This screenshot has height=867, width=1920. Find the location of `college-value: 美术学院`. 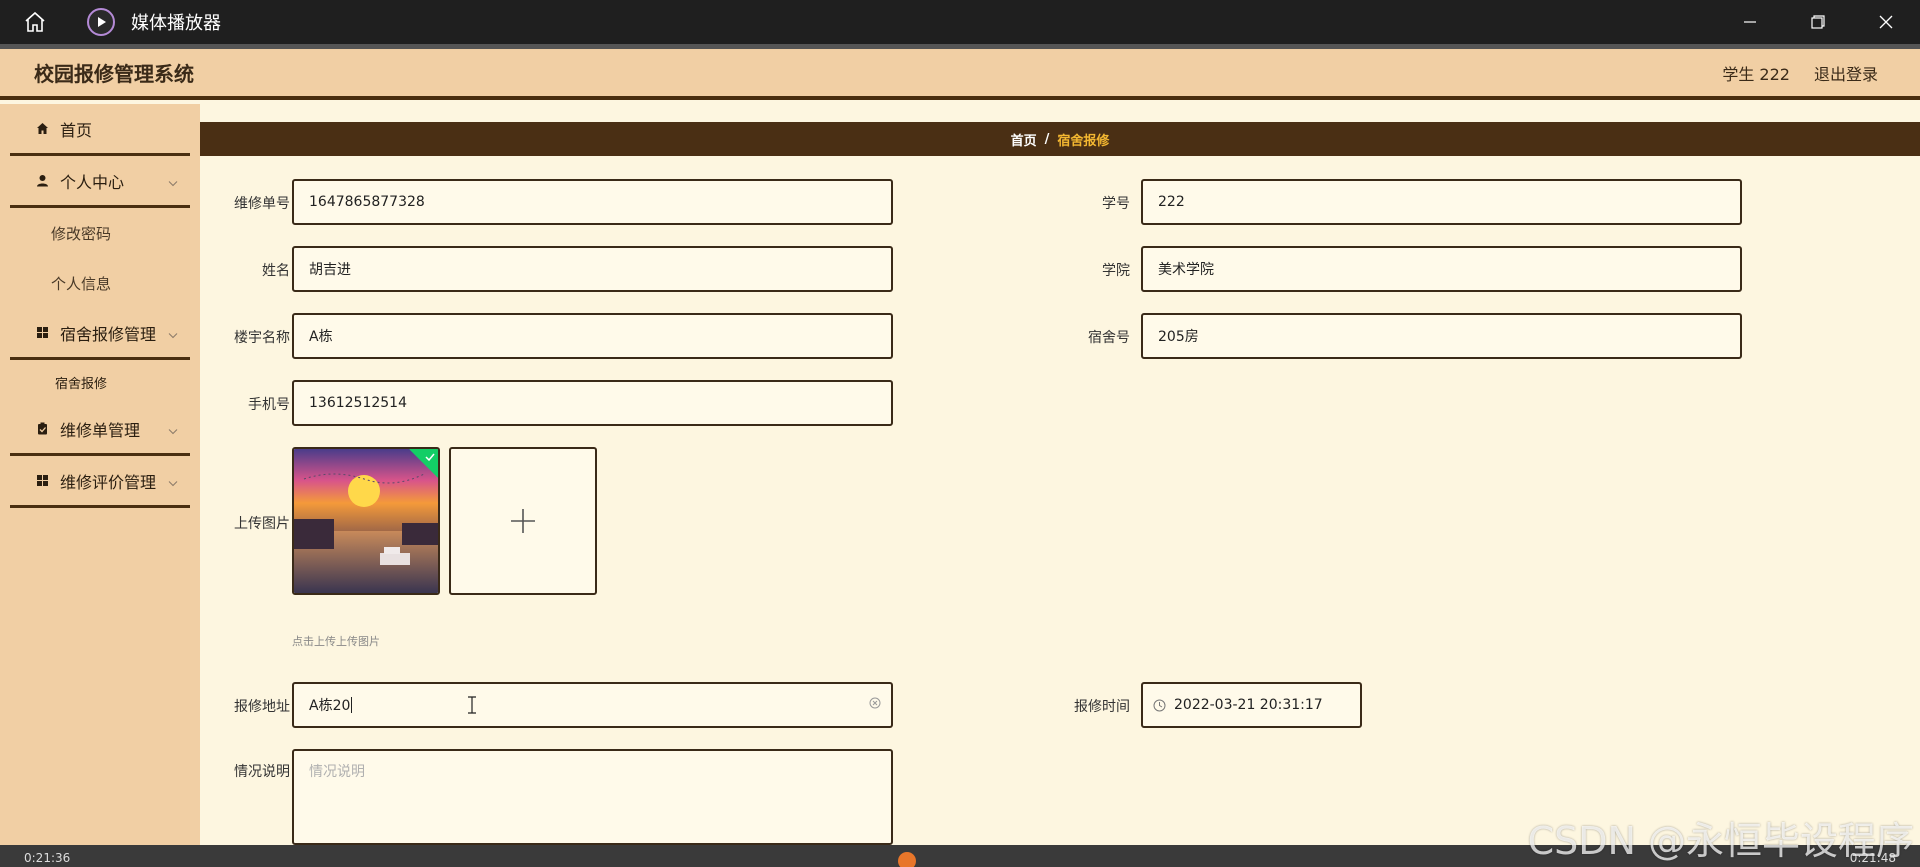

college-value: 美术学院 is located at coordinates (1186, 270).